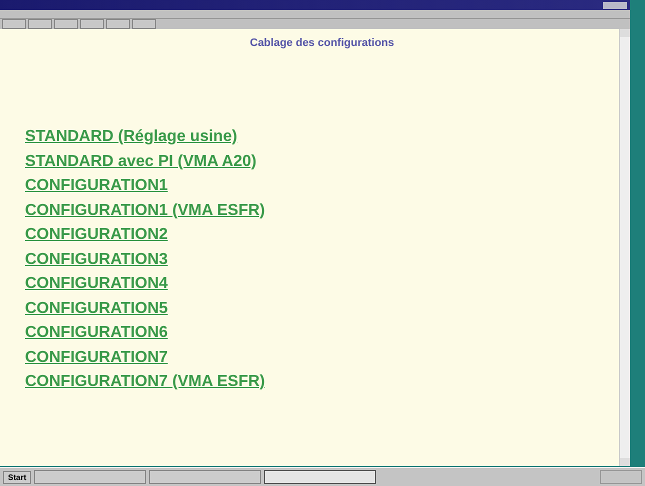 The width and height of the screenshot is (645, 486). Describe the element at coordinates (96, 260) in the screenshot. I see `configuration-link: CONFIGURATION3` at that location.